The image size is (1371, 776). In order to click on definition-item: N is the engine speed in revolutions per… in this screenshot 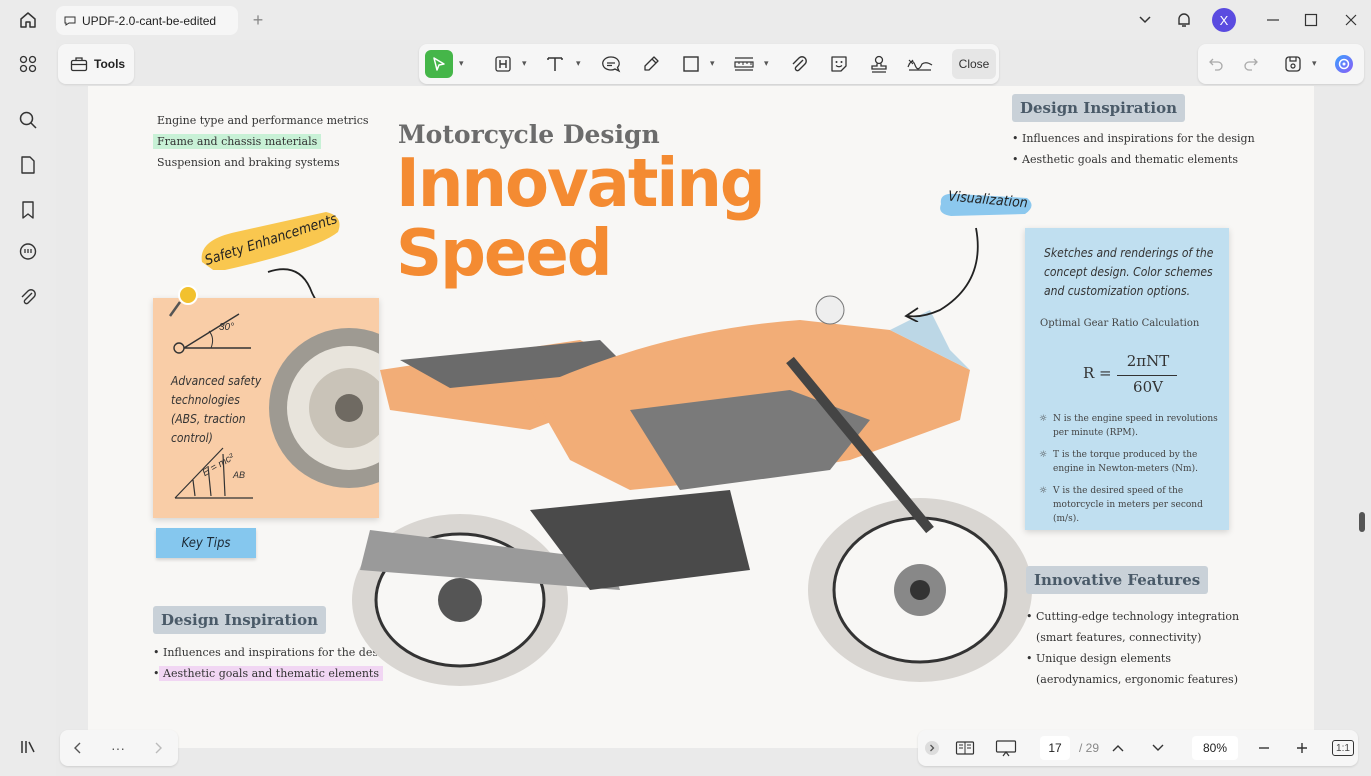, I will do `click(1130, 426)`.